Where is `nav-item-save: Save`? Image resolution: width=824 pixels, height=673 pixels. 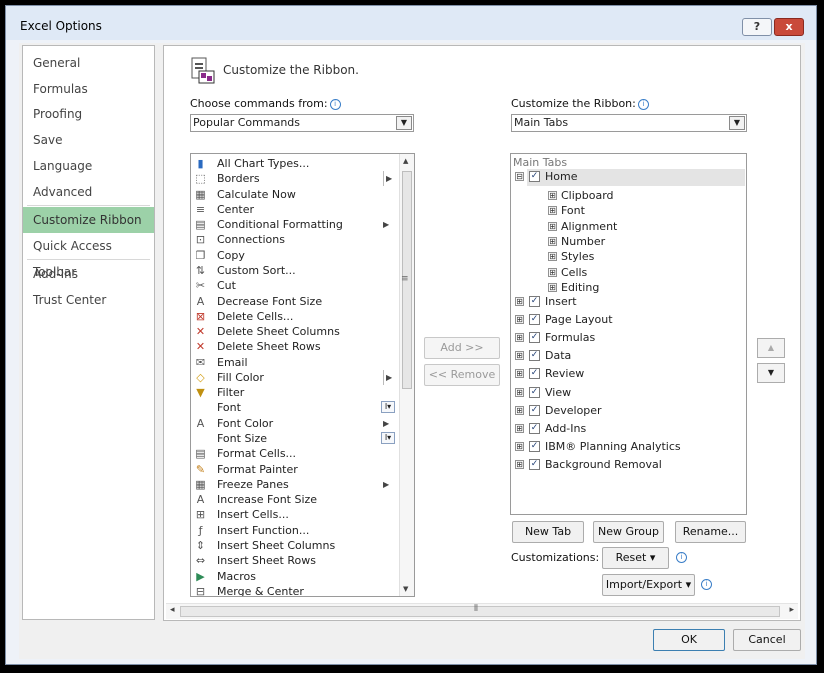
nav-item-save: Save is located at coordinates (88, 140).